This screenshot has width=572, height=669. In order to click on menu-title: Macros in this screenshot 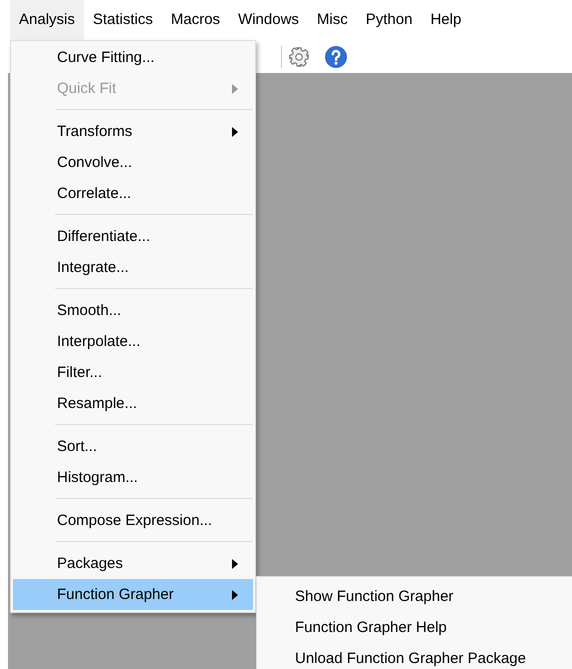, I will do `click(196, 20)`.